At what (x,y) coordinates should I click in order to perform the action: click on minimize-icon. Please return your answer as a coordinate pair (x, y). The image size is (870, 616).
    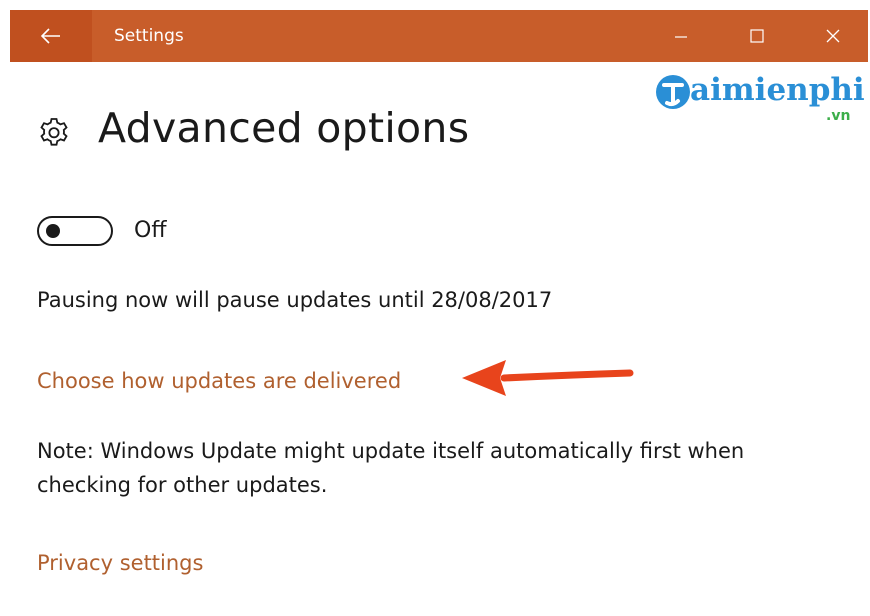
    Looking at the image, I should click on (681, 37).